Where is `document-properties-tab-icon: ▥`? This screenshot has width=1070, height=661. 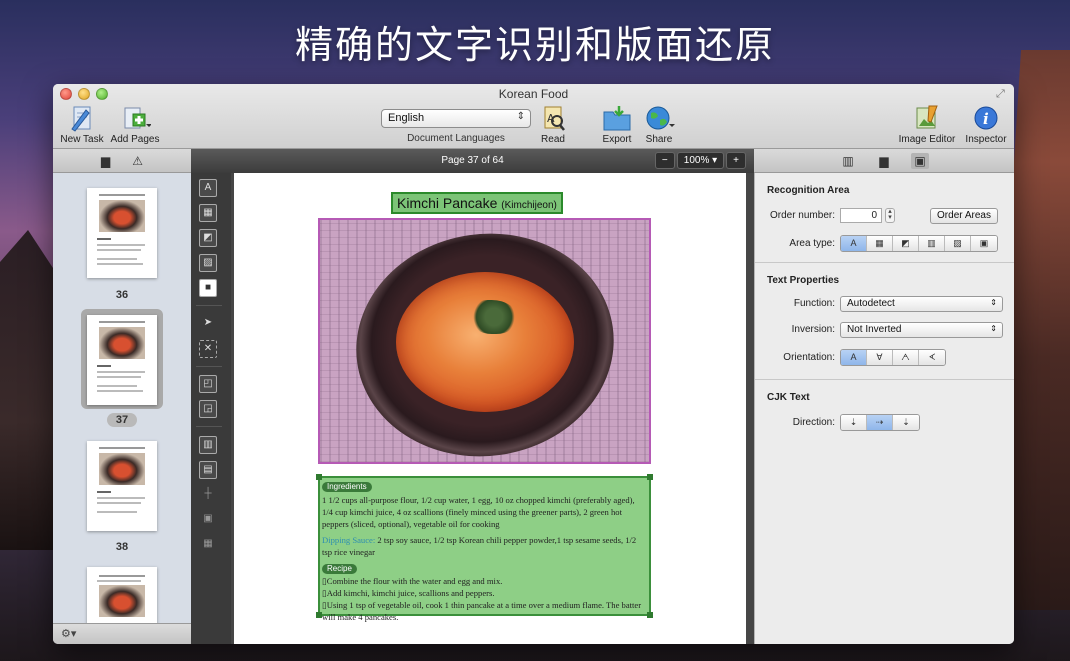
document-properties-tab-icon: ▥ is located at coordinates (848, 161).